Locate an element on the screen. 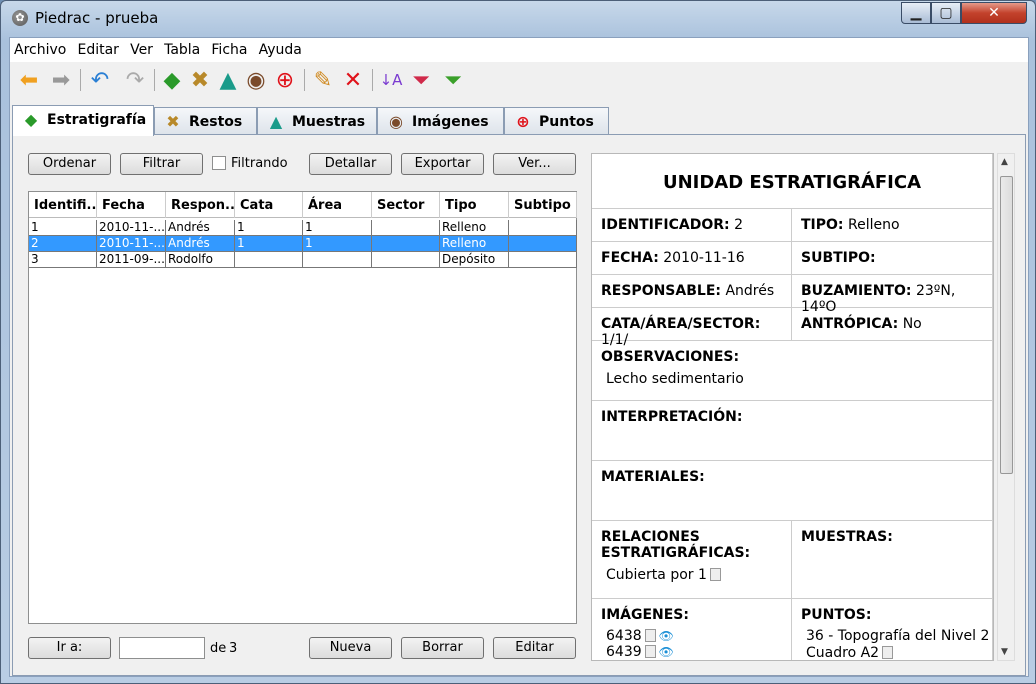 The width and height of the screenshot is (1036, 684). edit-pencil-icon: ✎ is located at coordinates (323, 80).